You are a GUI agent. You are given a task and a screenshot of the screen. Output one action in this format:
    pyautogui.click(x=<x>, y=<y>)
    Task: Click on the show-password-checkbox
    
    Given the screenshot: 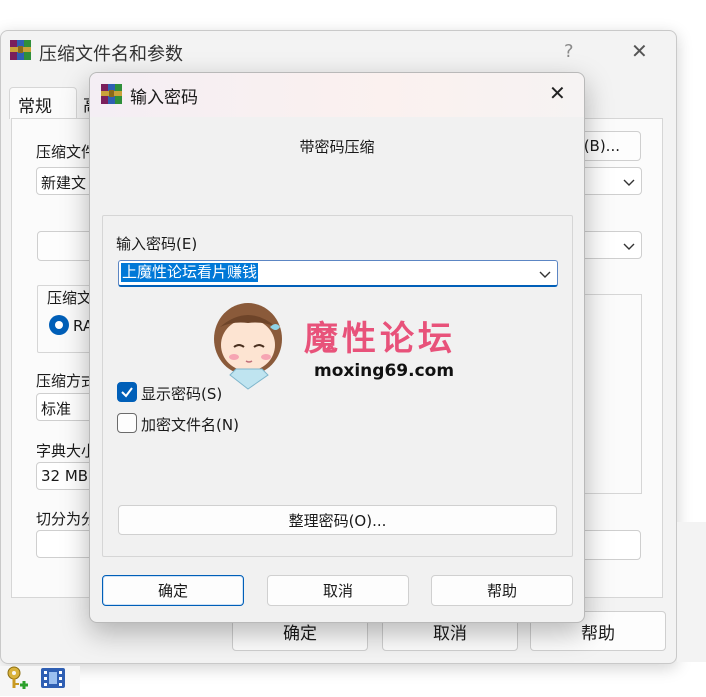 What is the action you would take?
    pyautogui.click(x=127, y=392)
    